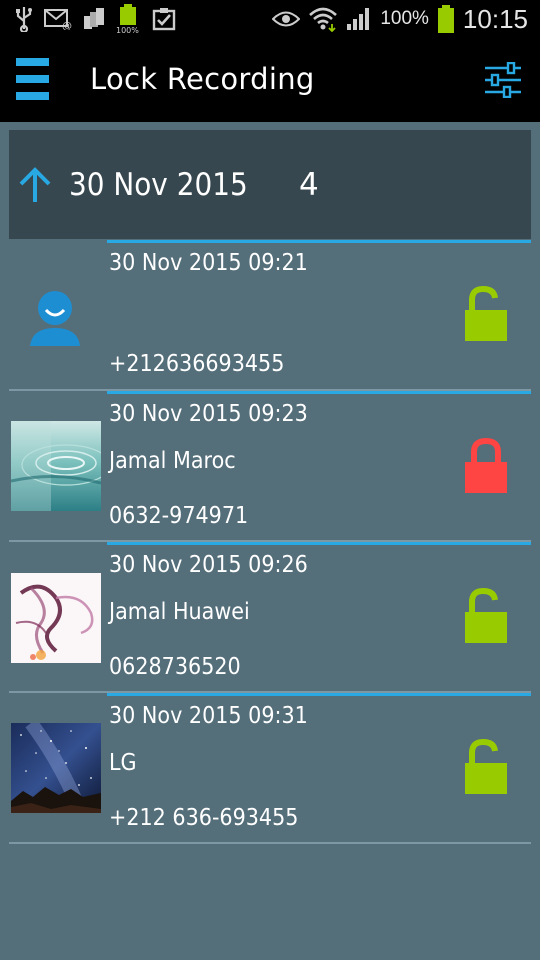  I want to click on recording-datetime: 30 Nov 2015 09:21, so click(208, 263).